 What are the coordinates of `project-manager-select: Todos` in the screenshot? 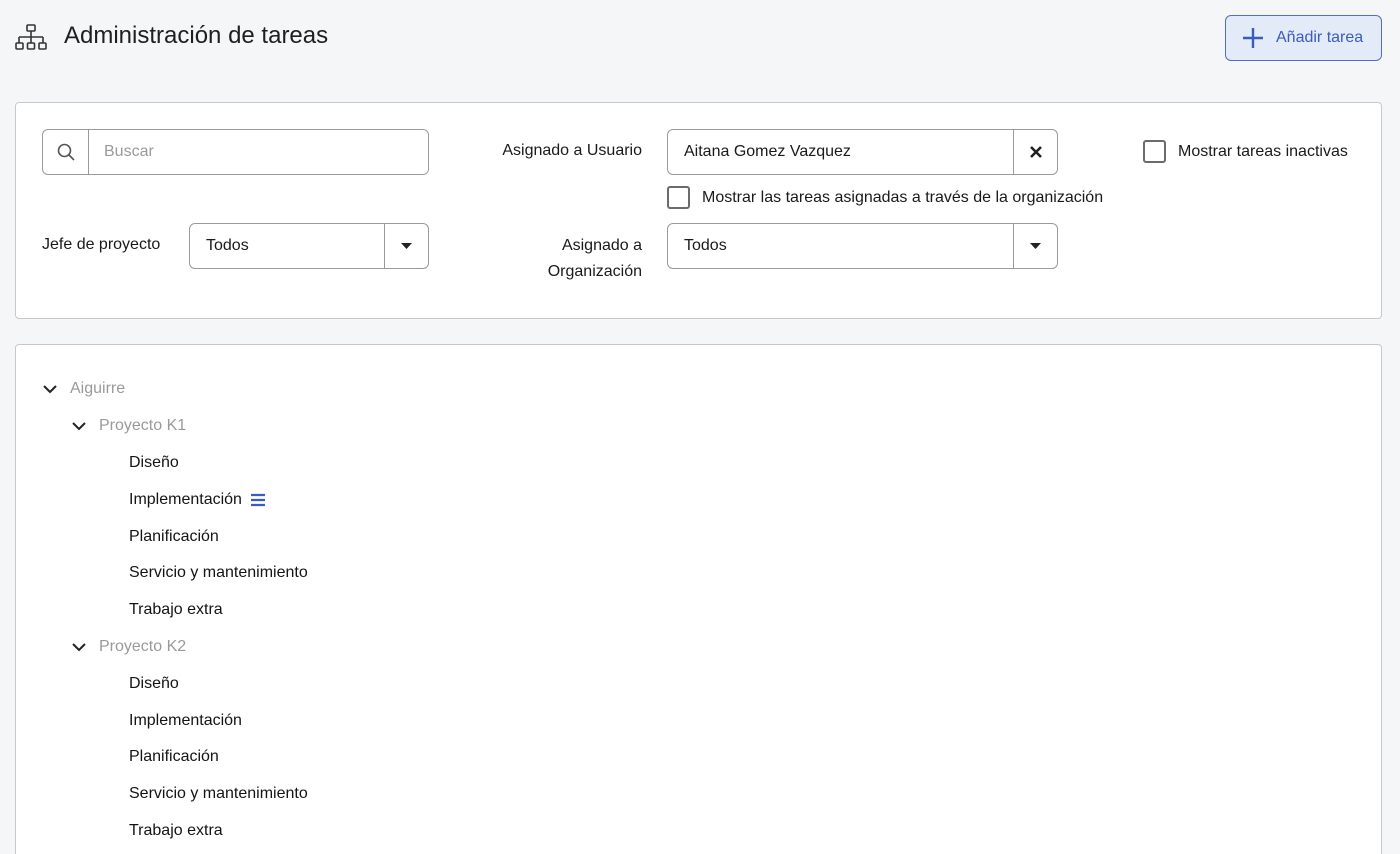 It's located at (309, 246).